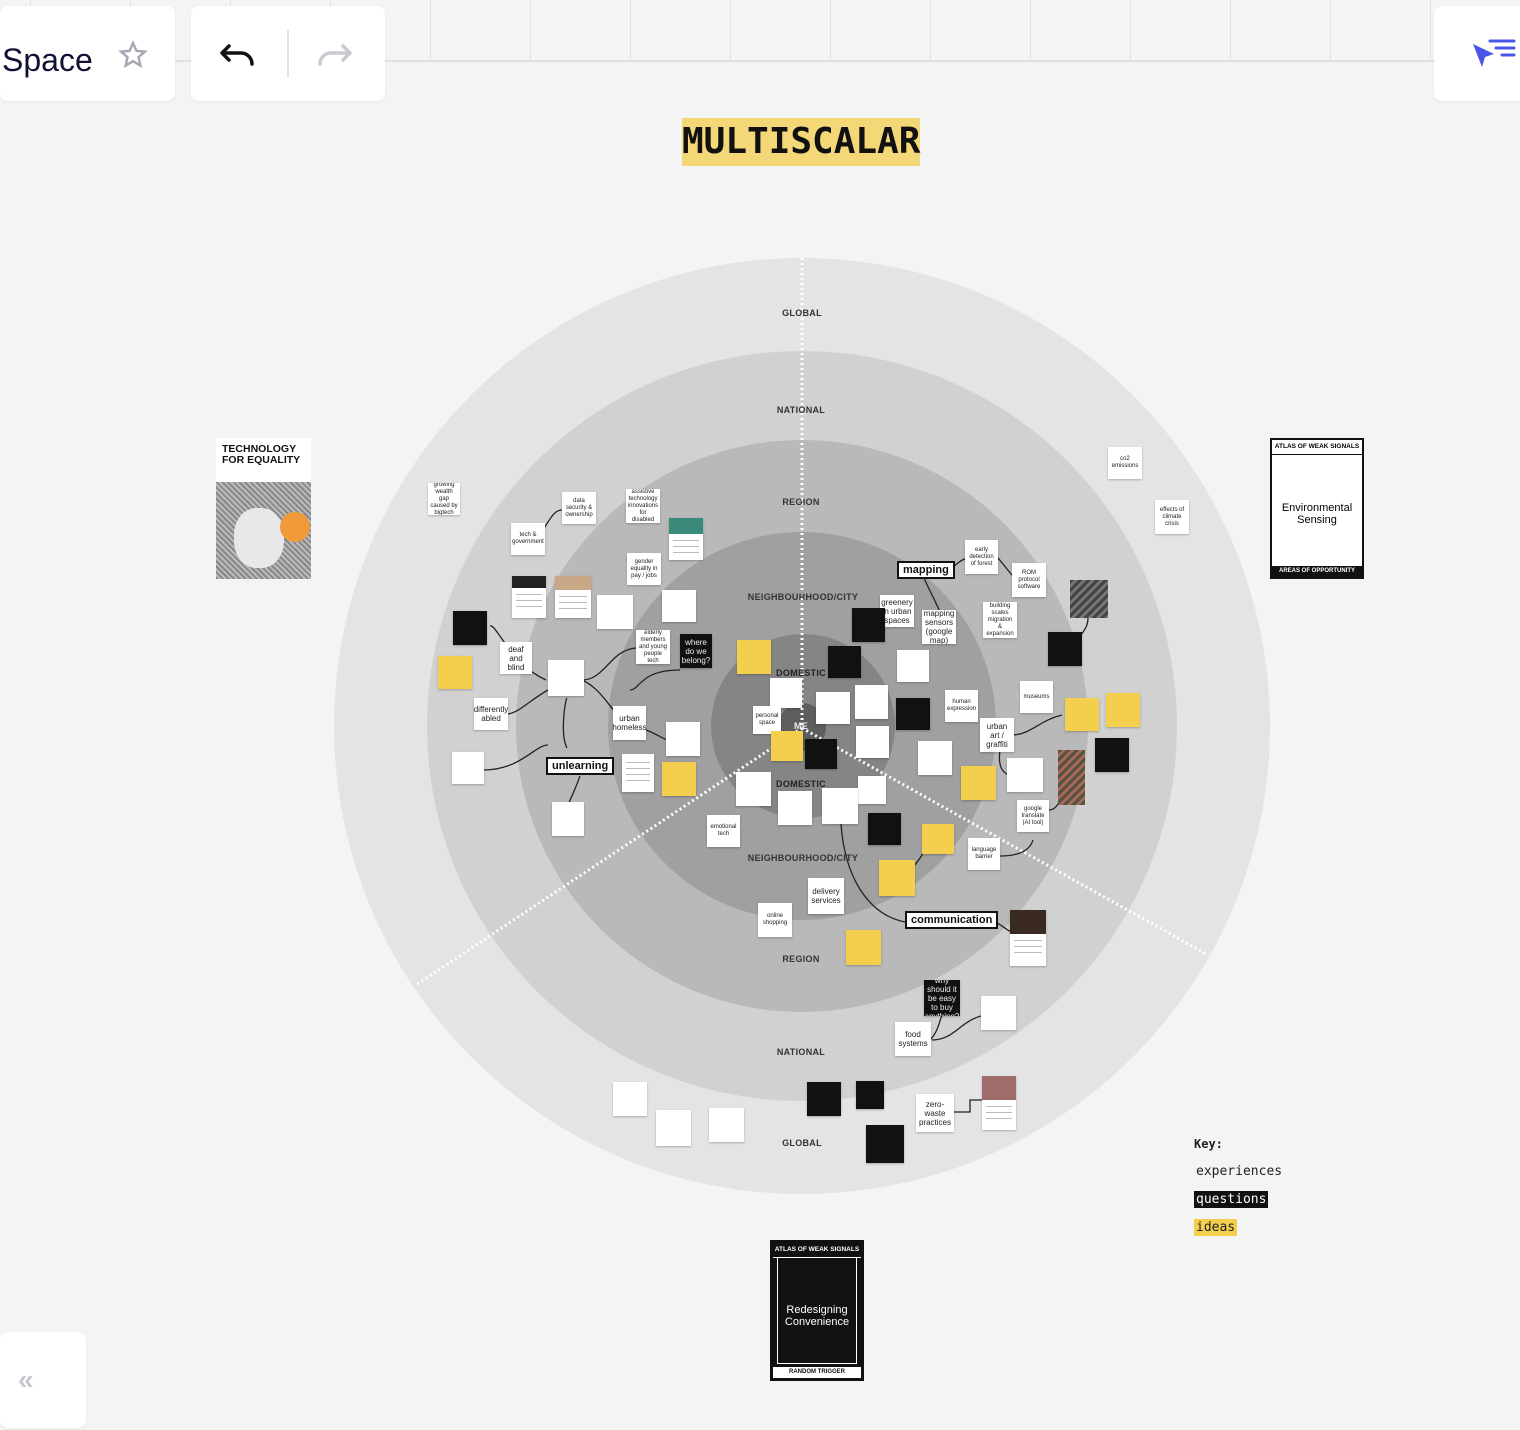 The width and height of the screenshot is (1520, 1430). I want to click on badge-icon, so click(295, 527).